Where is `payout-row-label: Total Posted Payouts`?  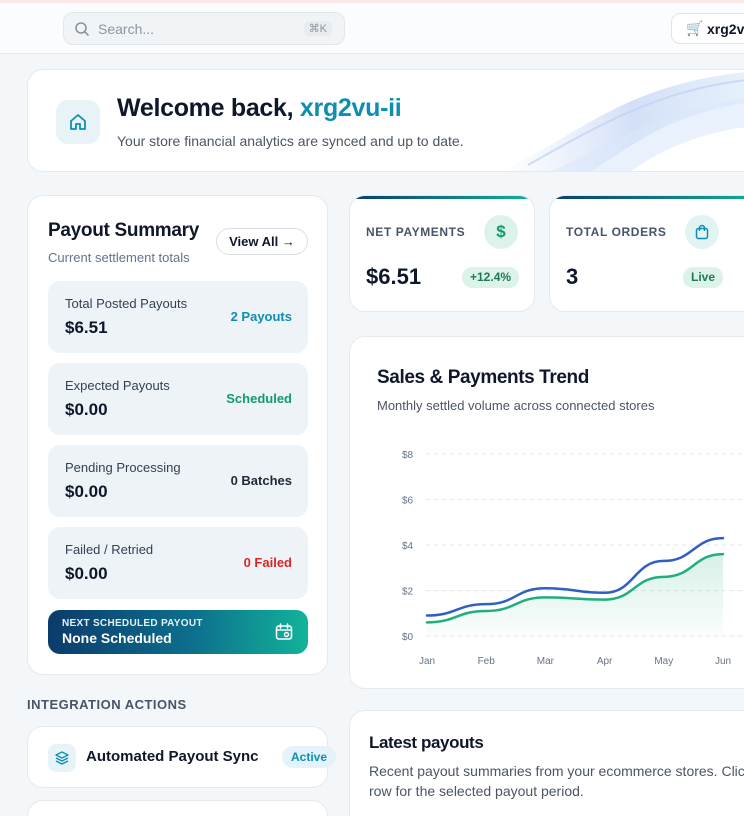 payout-row-label: Total Posted Payouts is located at coordinates (126, 303).